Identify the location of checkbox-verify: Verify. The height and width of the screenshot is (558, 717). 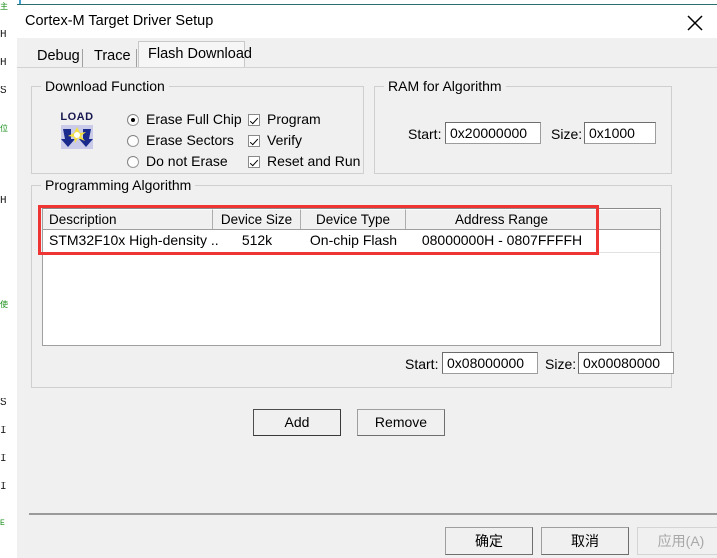
(275, 140).